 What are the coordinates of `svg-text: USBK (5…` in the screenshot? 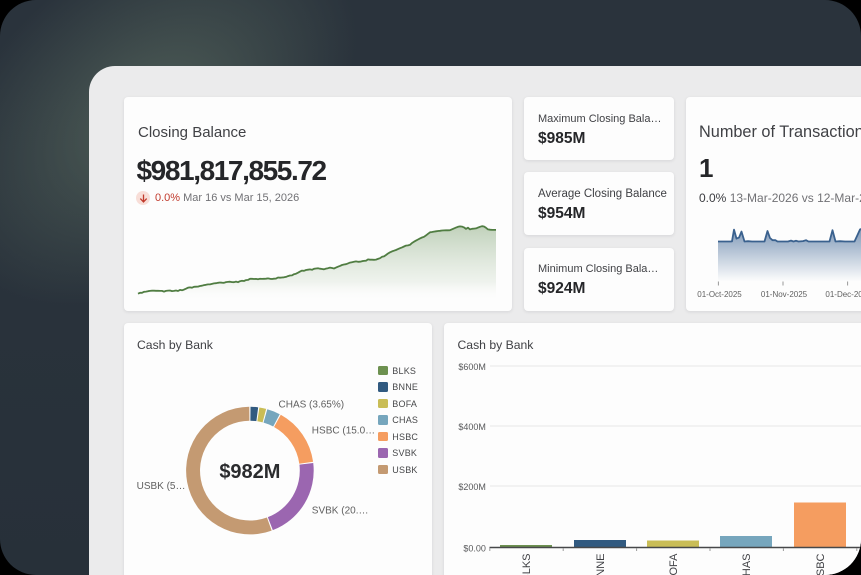 It's located at (161, 486).